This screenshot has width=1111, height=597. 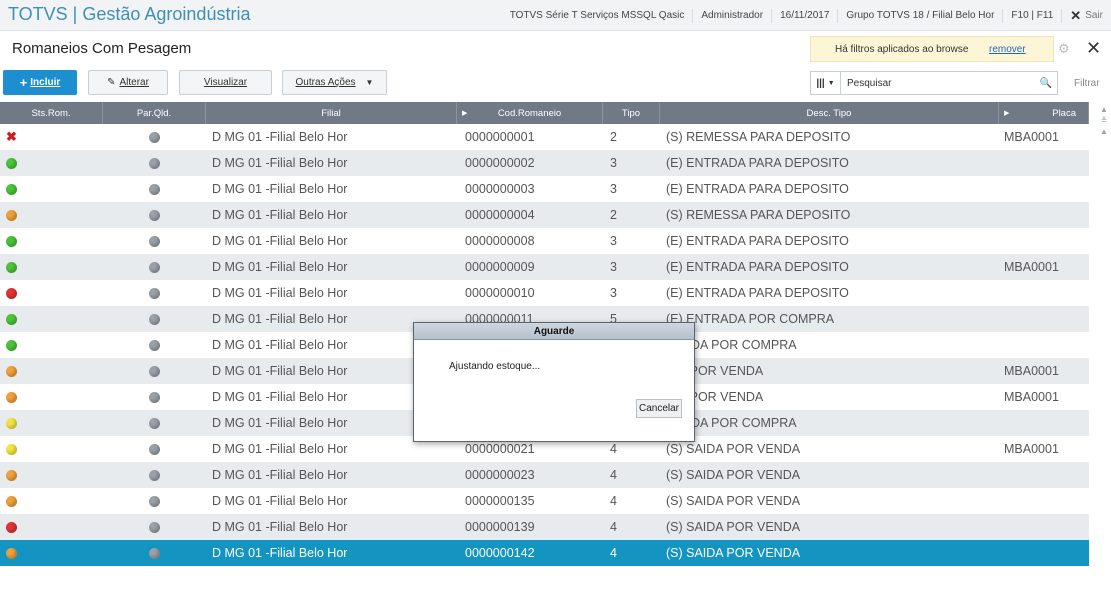 What do you see at coordinates (325, 82) in the screenshot?
I see `outras-label: Outras Ações` at bounding box center [325, 82].